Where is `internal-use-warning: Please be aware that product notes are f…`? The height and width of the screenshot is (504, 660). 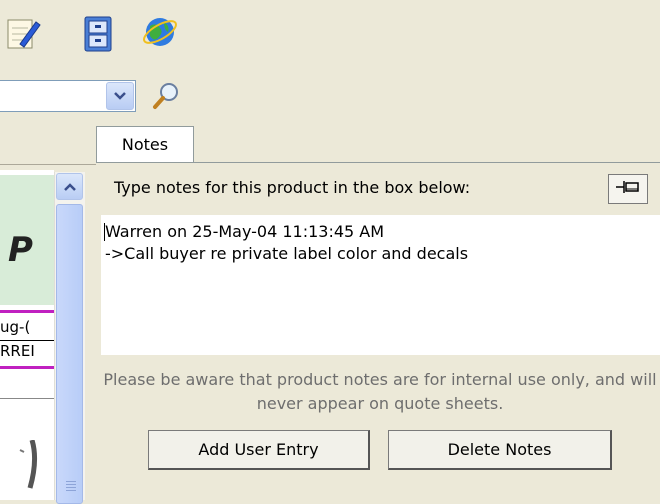 internal-use-warning: Please be aware that product notes are f… is located at coordinates (380, 391).